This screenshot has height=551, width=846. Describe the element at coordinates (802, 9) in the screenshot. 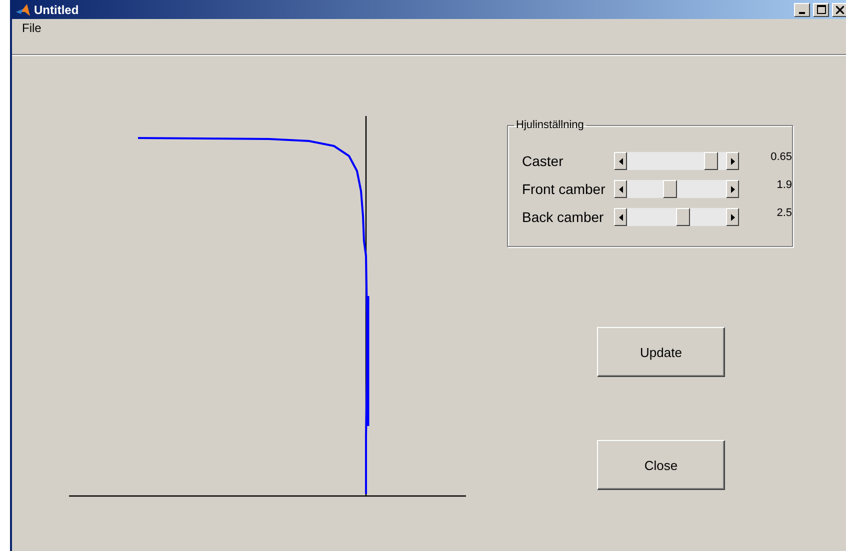

I see `minimize-button` at that location.